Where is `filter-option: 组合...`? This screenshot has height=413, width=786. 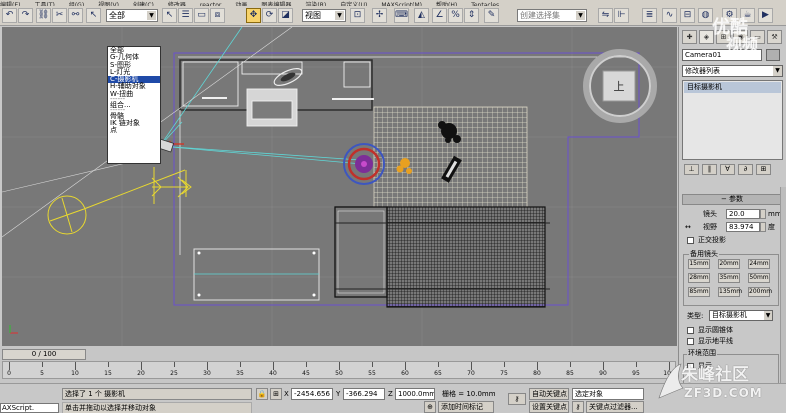
filter-option: 组合... is located at coordinates (134, 105).